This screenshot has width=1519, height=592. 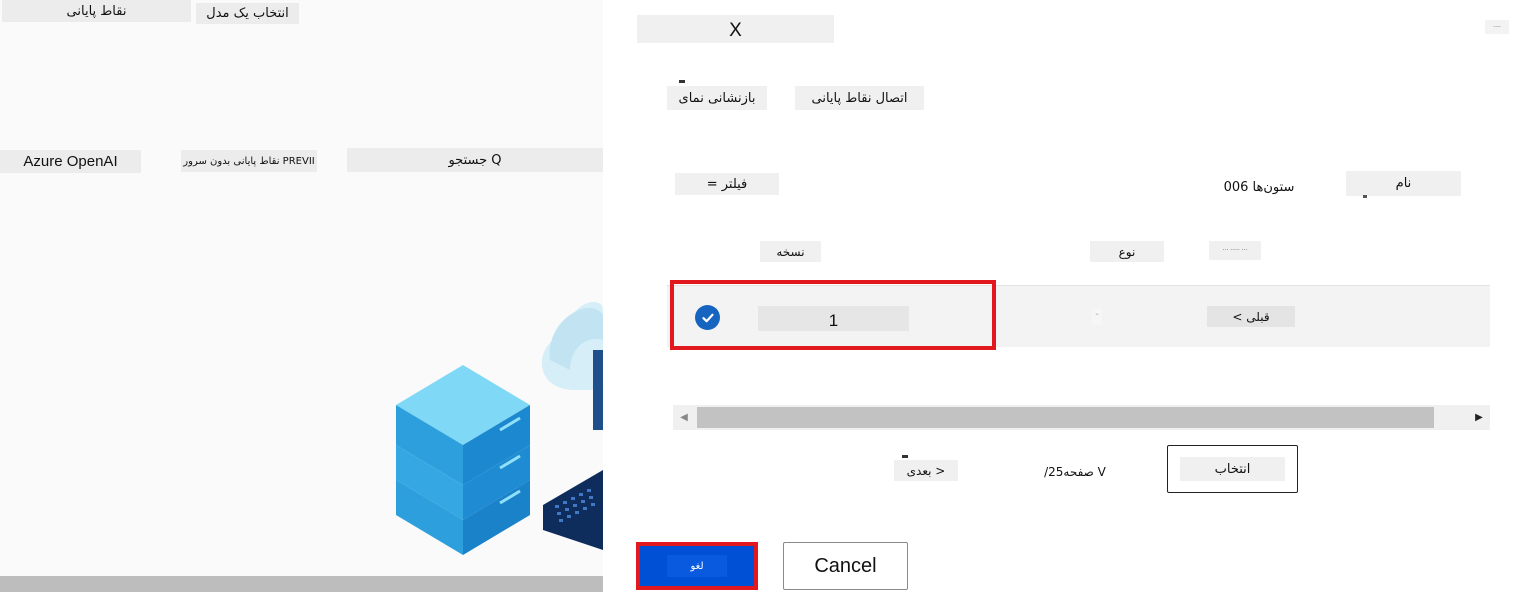 I want to click on checkmark-icon, so click(x=707, y=317).